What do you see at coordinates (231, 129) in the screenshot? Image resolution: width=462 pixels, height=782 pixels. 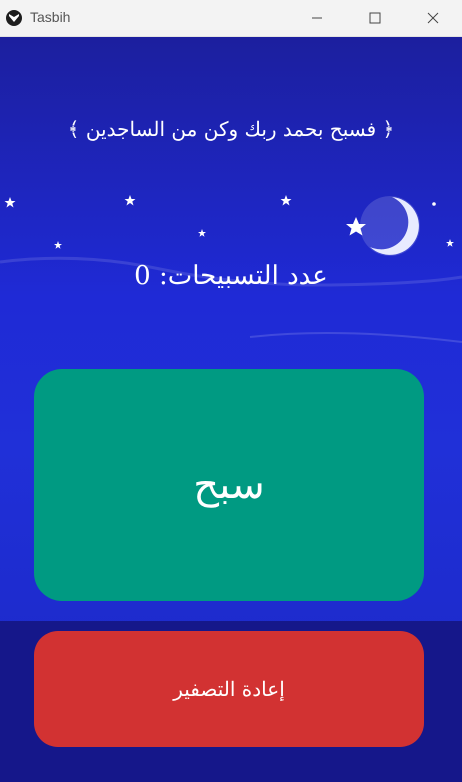 I see `verse-text: ﴿ فسبح بحمد ربك وكن من الساجدين ﴾` at bounding box center [231, 129].